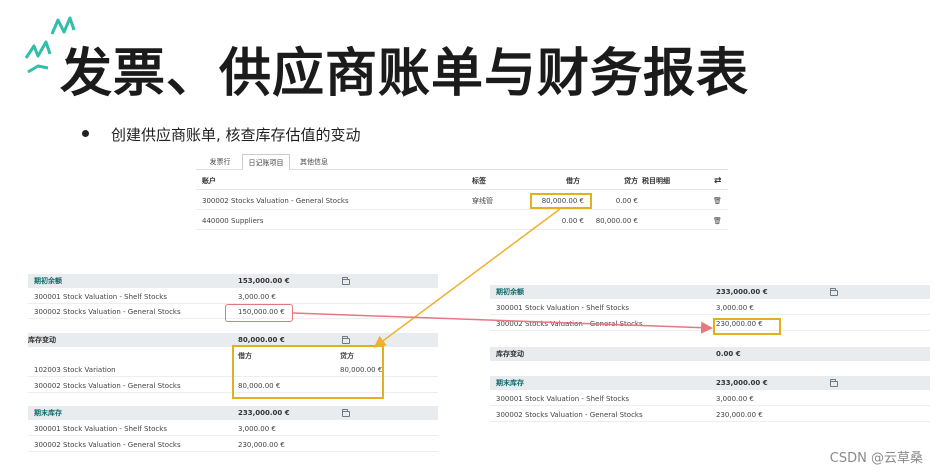 The image size is (937, 474). What do you see at coordinates (573, 181) in the screenshot?
I see `header-debit: 借方` at bounding box center [573, 181].